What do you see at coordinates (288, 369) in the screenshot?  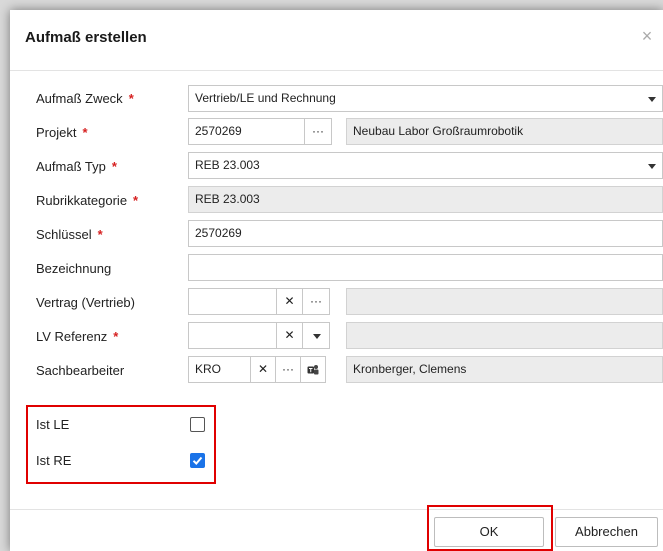 I see `clerk-lookup-button: ···` at bounding box center [288, 369].